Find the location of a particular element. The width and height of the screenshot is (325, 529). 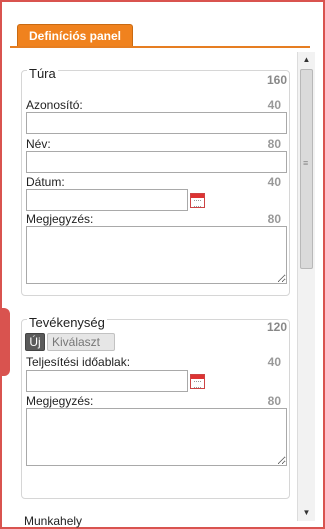

nev-input is located at coordinates (156, 162).